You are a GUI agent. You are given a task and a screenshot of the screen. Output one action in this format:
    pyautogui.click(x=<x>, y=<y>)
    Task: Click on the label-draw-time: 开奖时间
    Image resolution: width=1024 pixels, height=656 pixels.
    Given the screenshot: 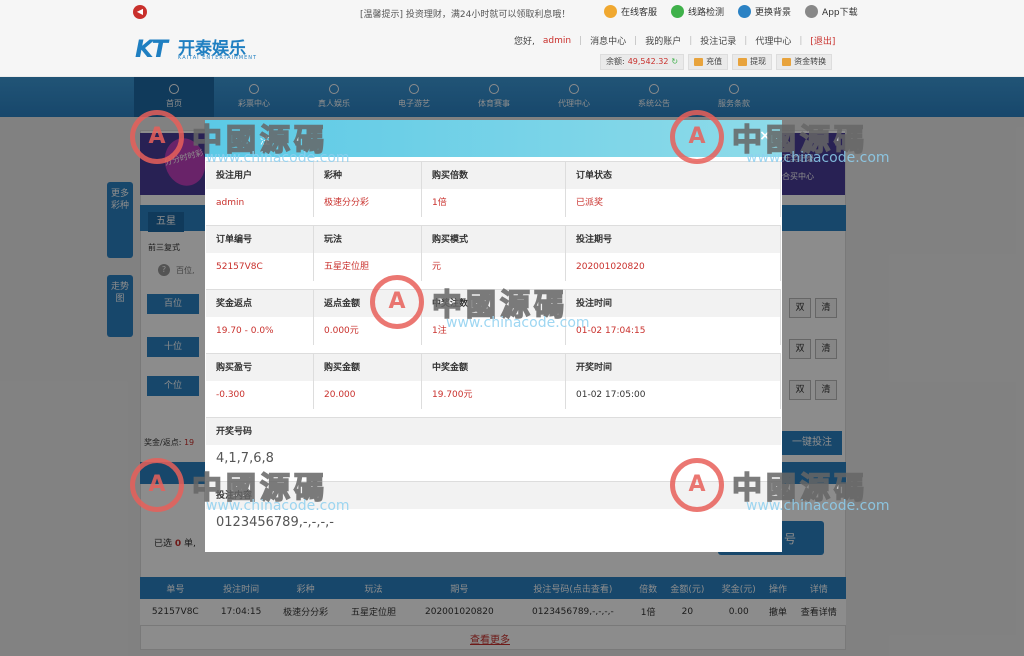 What is the action you would take?
    pyautogui.click(x=673, y=367)
    